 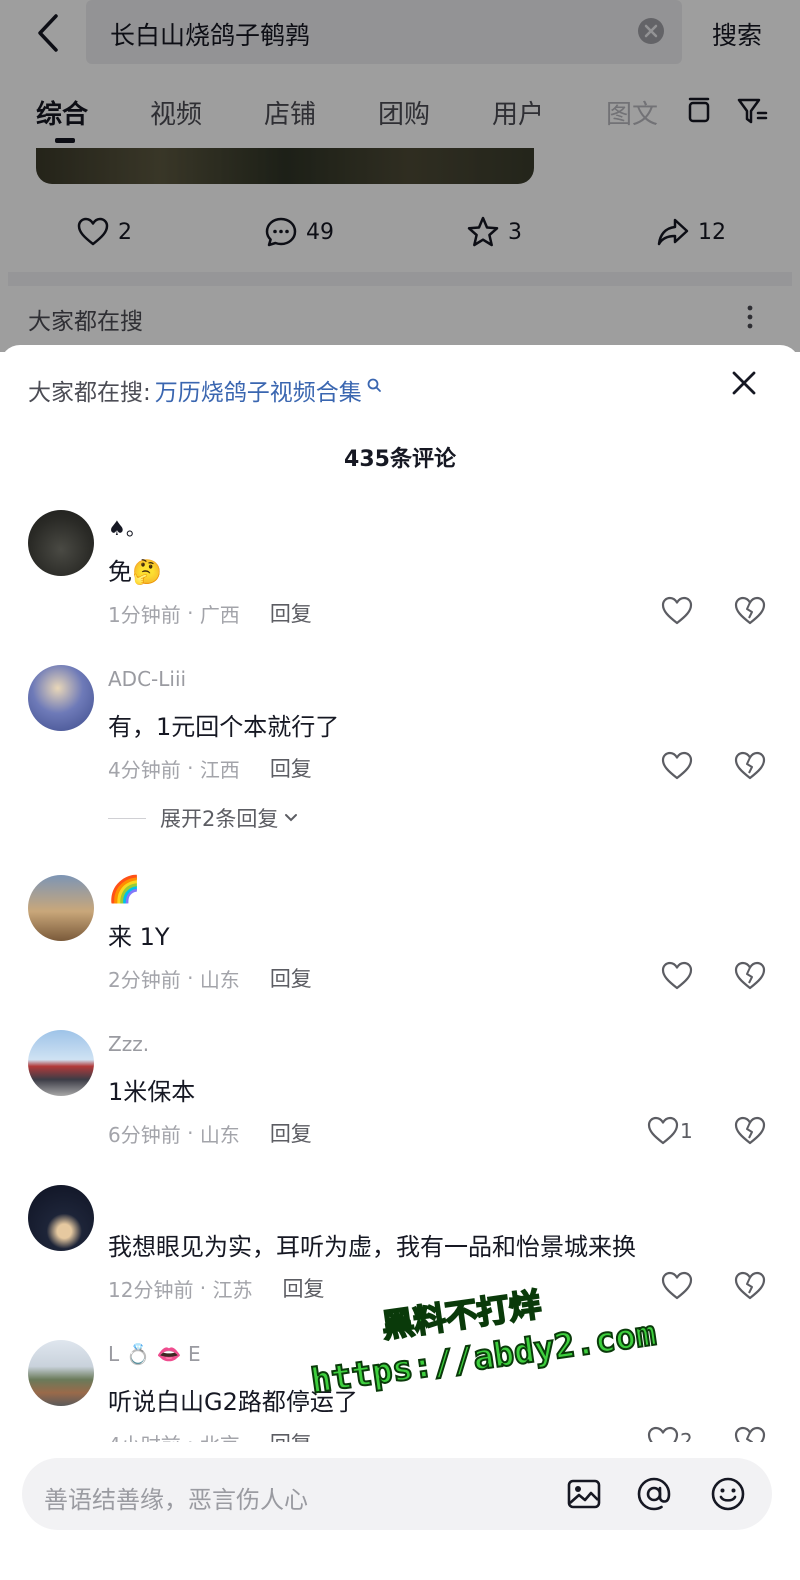 What do you see at coordinates (124, 890) in the screenshot?
I see `comment-username: 🌈` at bounding box center [124, 890].